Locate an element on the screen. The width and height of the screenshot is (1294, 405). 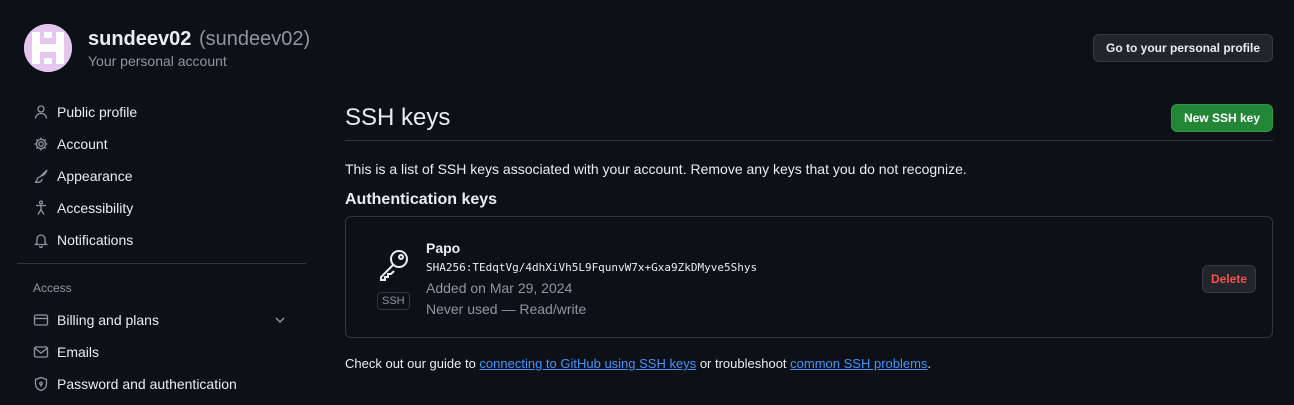
chevron-down-icon is located at coordinates (280, 320).